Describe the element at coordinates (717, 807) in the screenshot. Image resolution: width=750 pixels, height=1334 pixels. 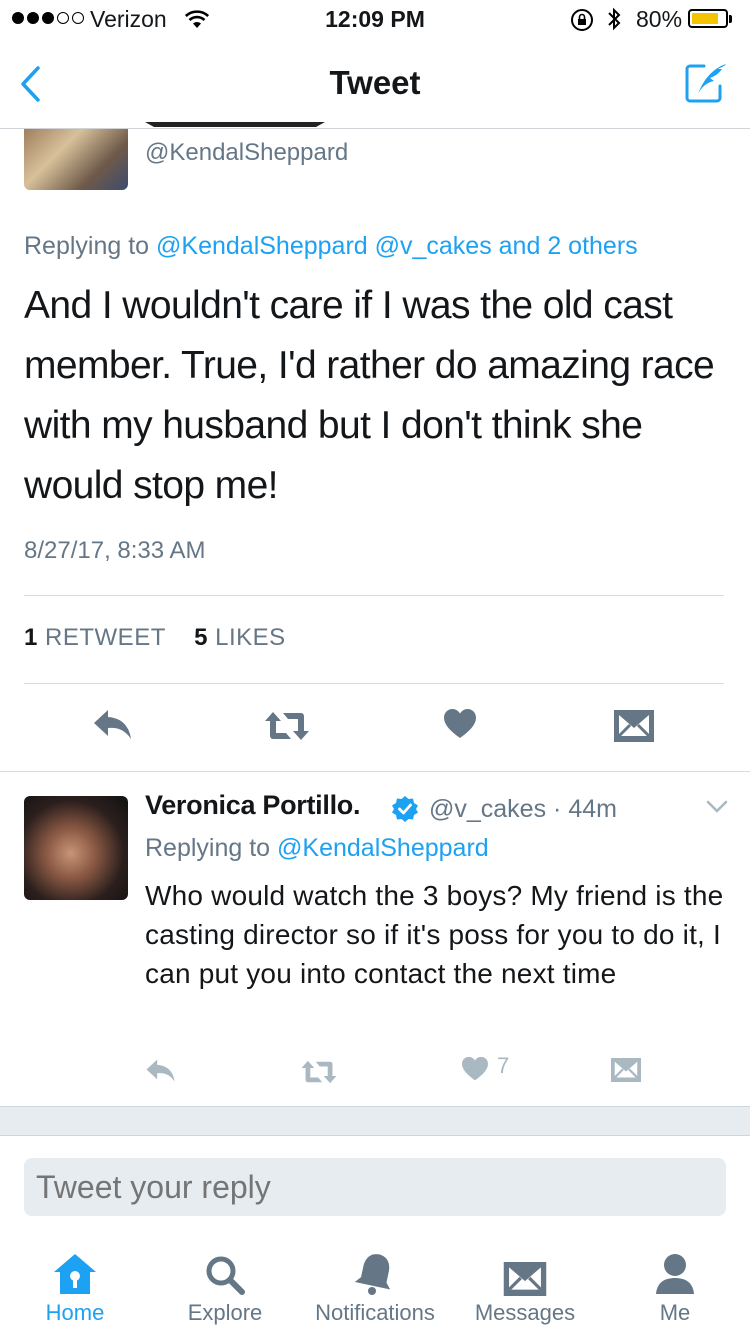
I see `chevron-down-icon` at that location.